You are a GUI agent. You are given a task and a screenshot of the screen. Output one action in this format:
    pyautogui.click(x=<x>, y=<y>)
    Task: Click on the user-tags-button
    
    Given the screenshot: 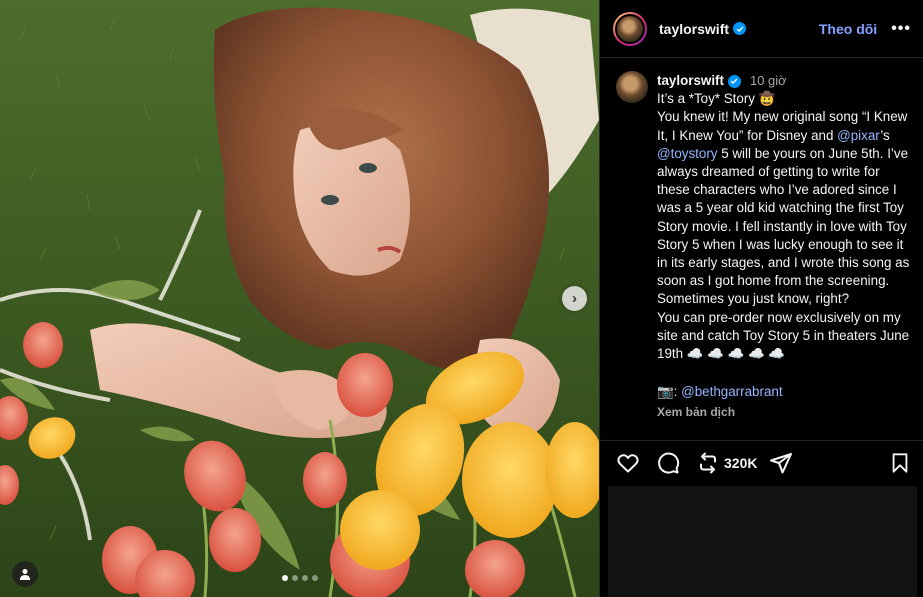 What is the action you would take?
    pyautogui.click(x=25, y=574)
    